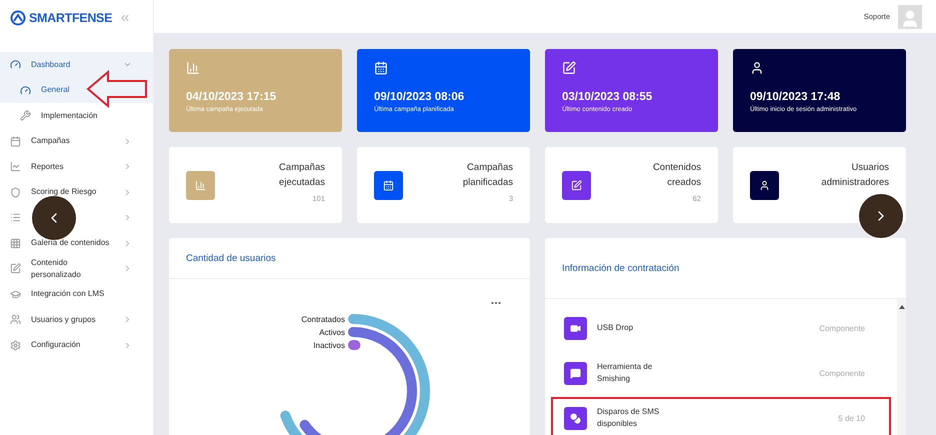 The image size is (936, 435). What do you see at coordinates (615, 328) in the screenshot?
I see `feature-name: USB Drop` at bounding box center [615, 328].